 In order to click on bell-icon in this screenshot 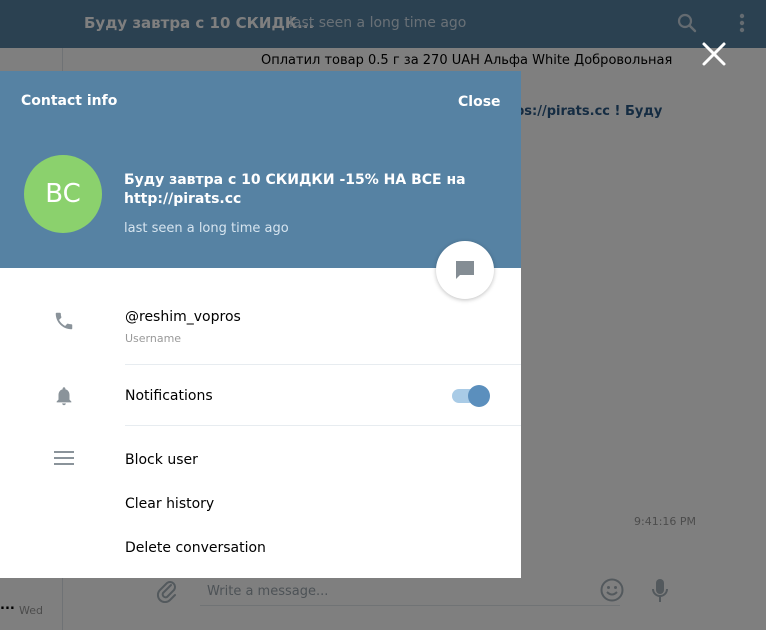, I will do `click(64, 396)`.